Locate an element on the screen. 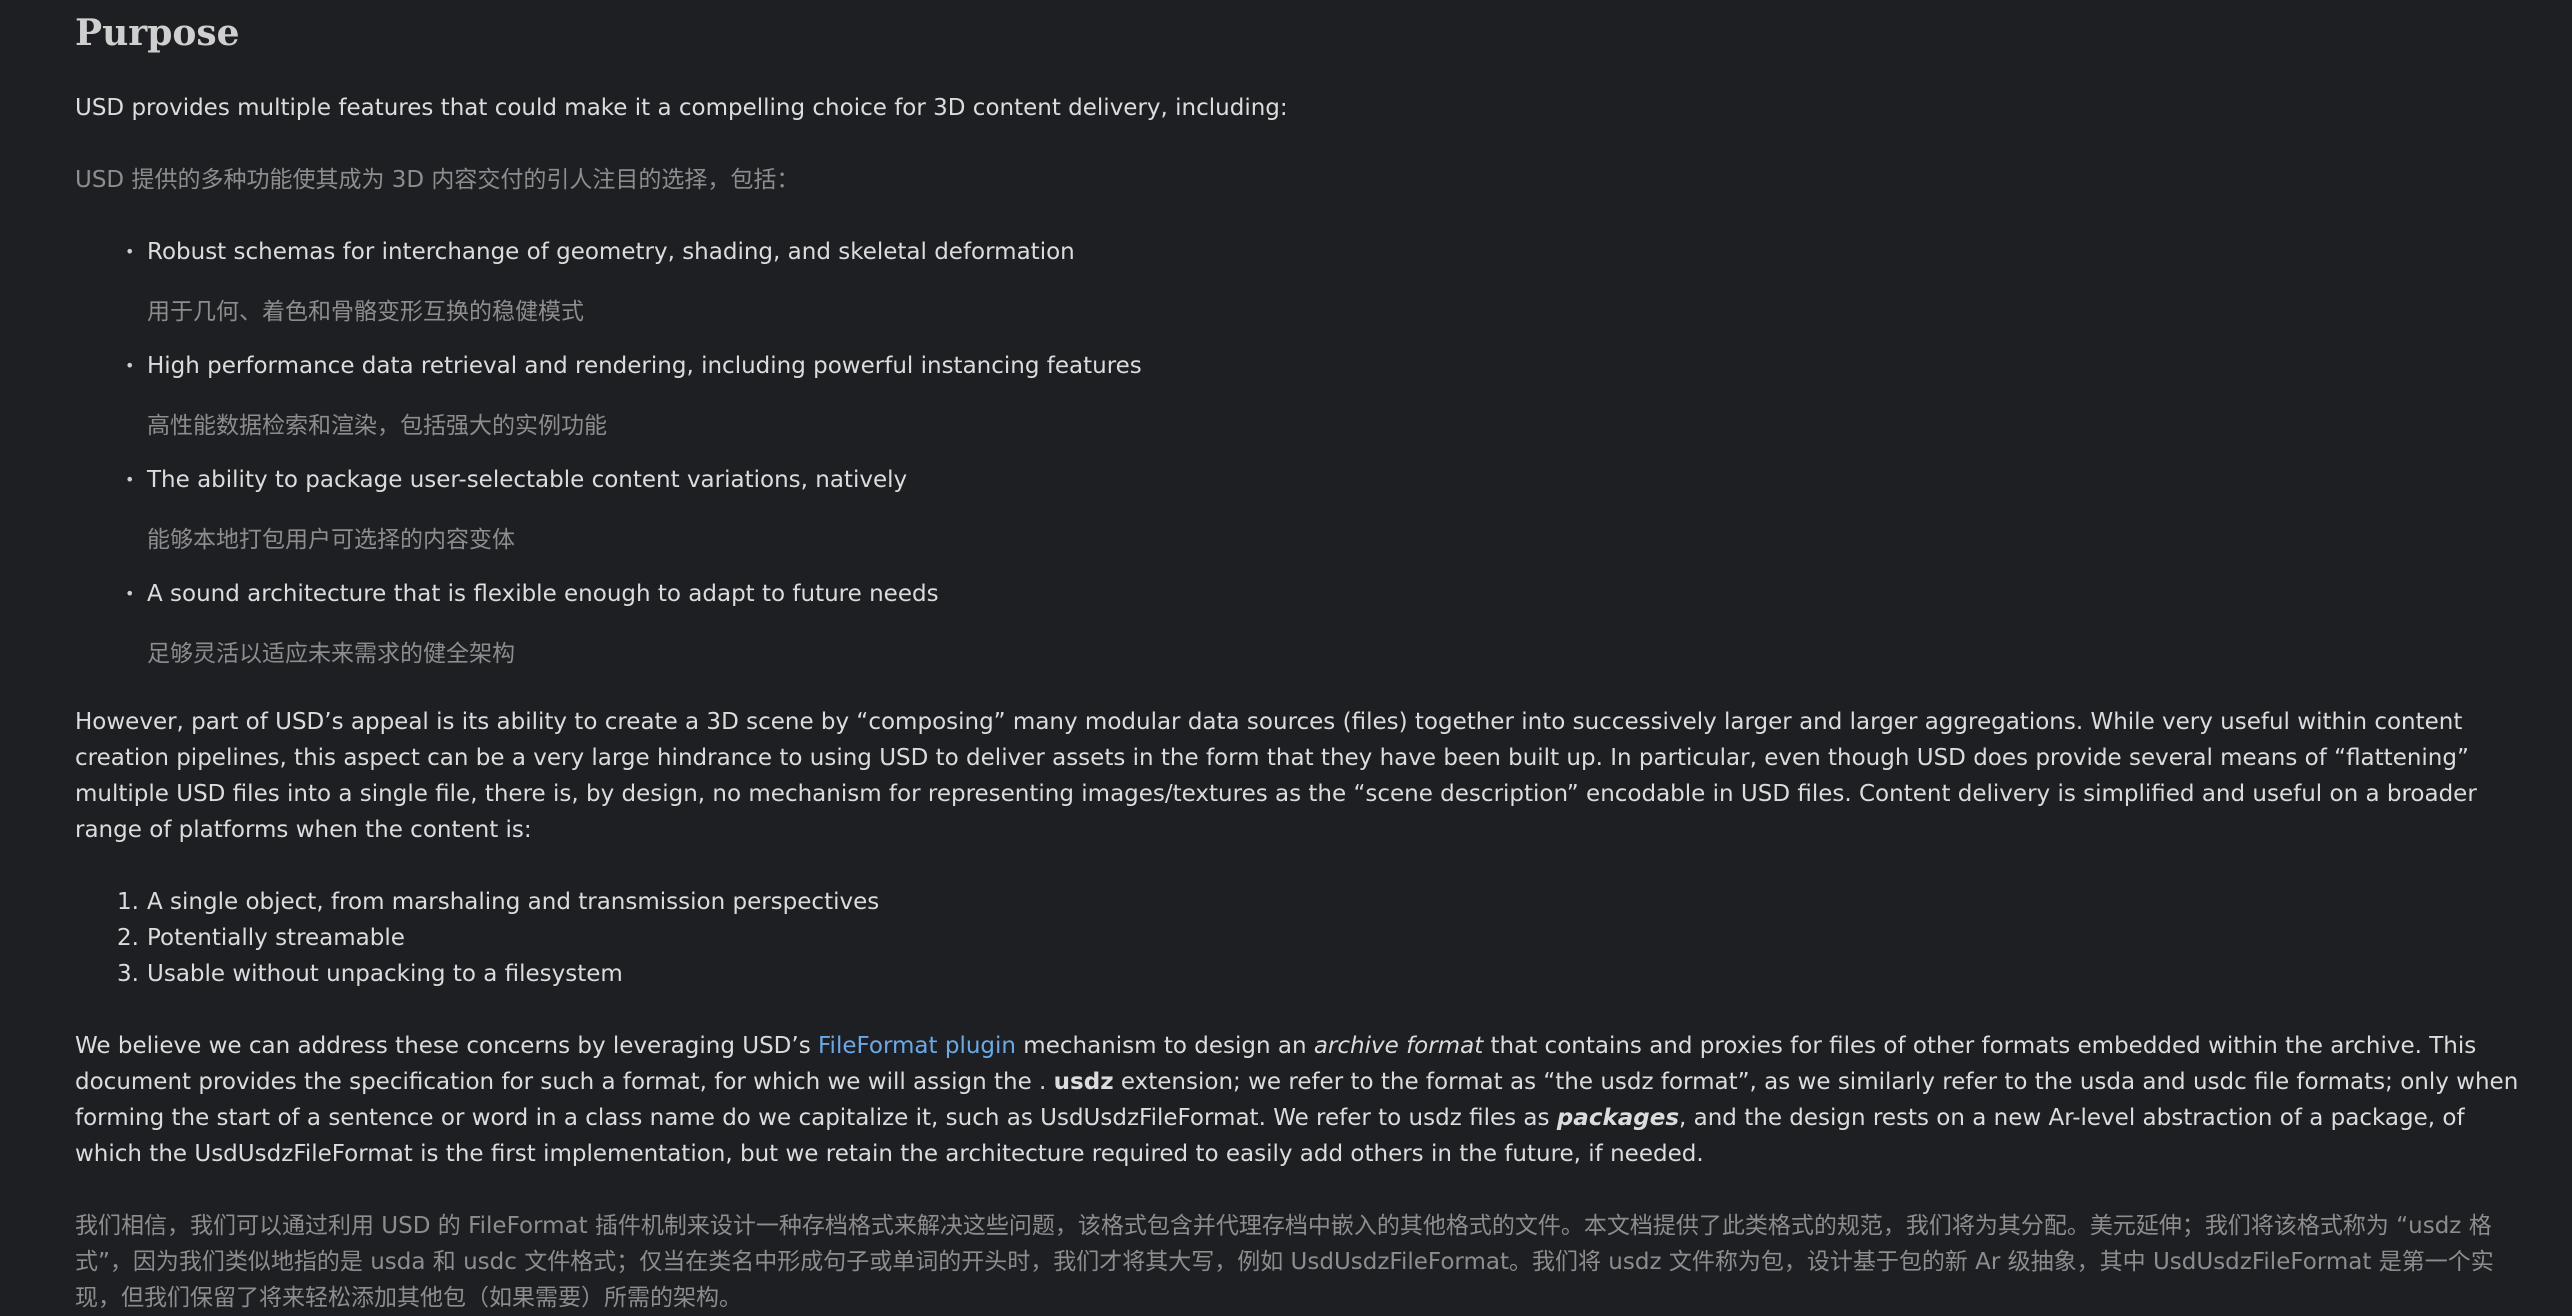  believe-text: mechanism to design an is located at coordinates (1164, 1046).